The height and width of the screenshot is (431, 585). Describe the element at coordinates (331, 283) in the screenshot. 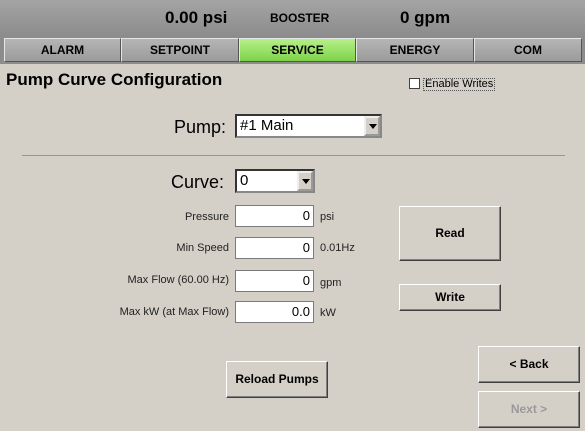

I see `max-flow-unit: gpm` at that location.